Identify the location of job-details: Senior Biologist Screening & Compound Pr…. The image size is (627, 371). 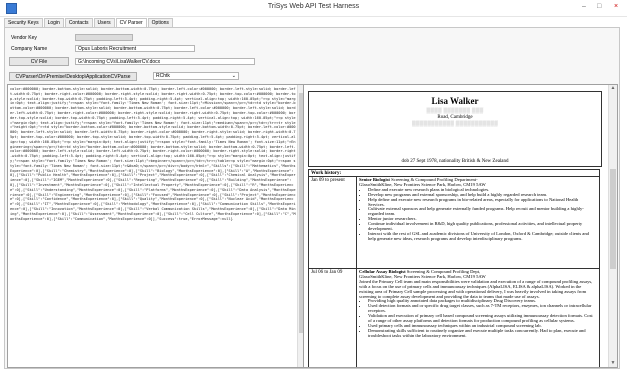
(477, 209).